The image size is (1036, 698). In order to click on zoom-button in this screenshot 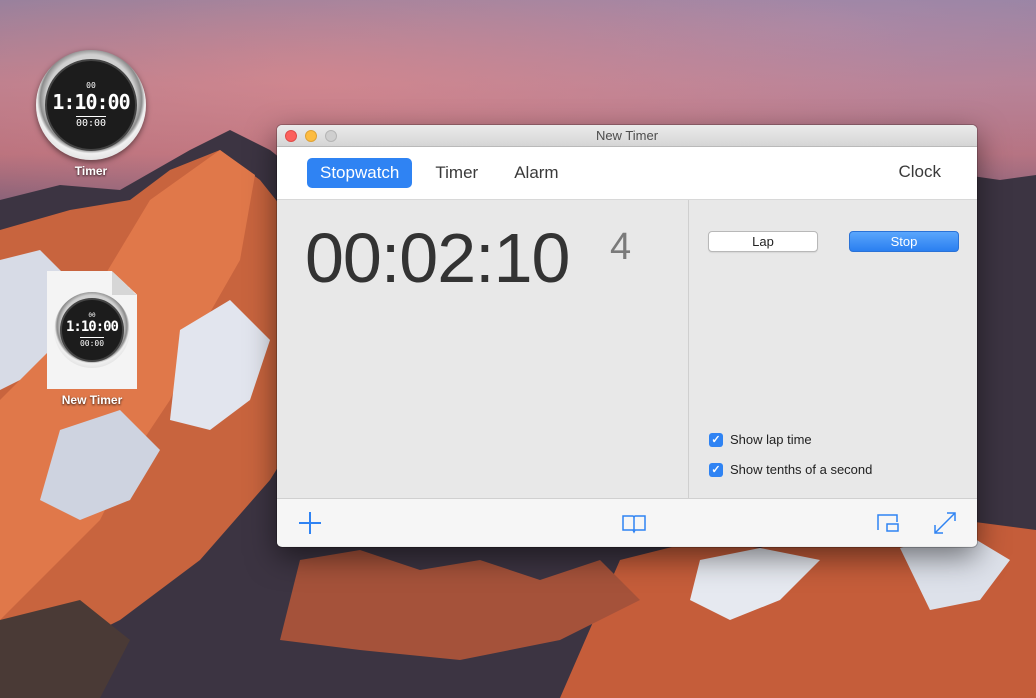, I will do `click(331, 136)`.